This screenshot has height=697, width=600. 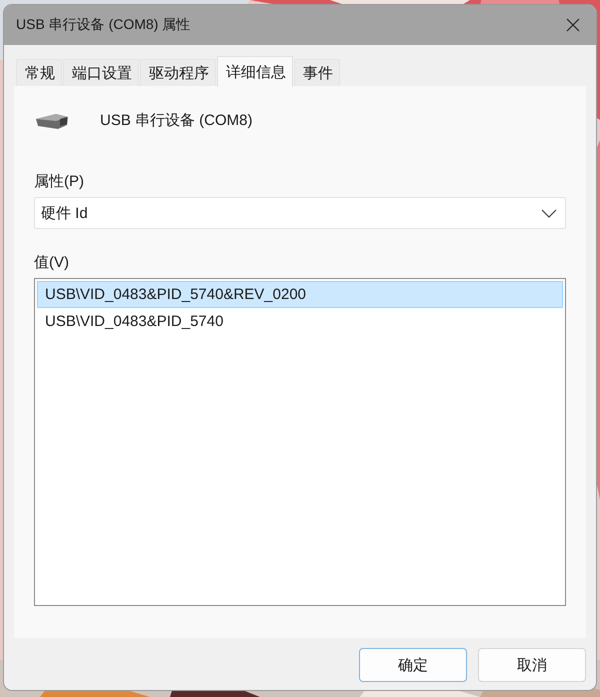 What do you see at coordinates (413, 665) in the screenshot?
I see `ok-button: 确定` at bounding box center [413, 665].